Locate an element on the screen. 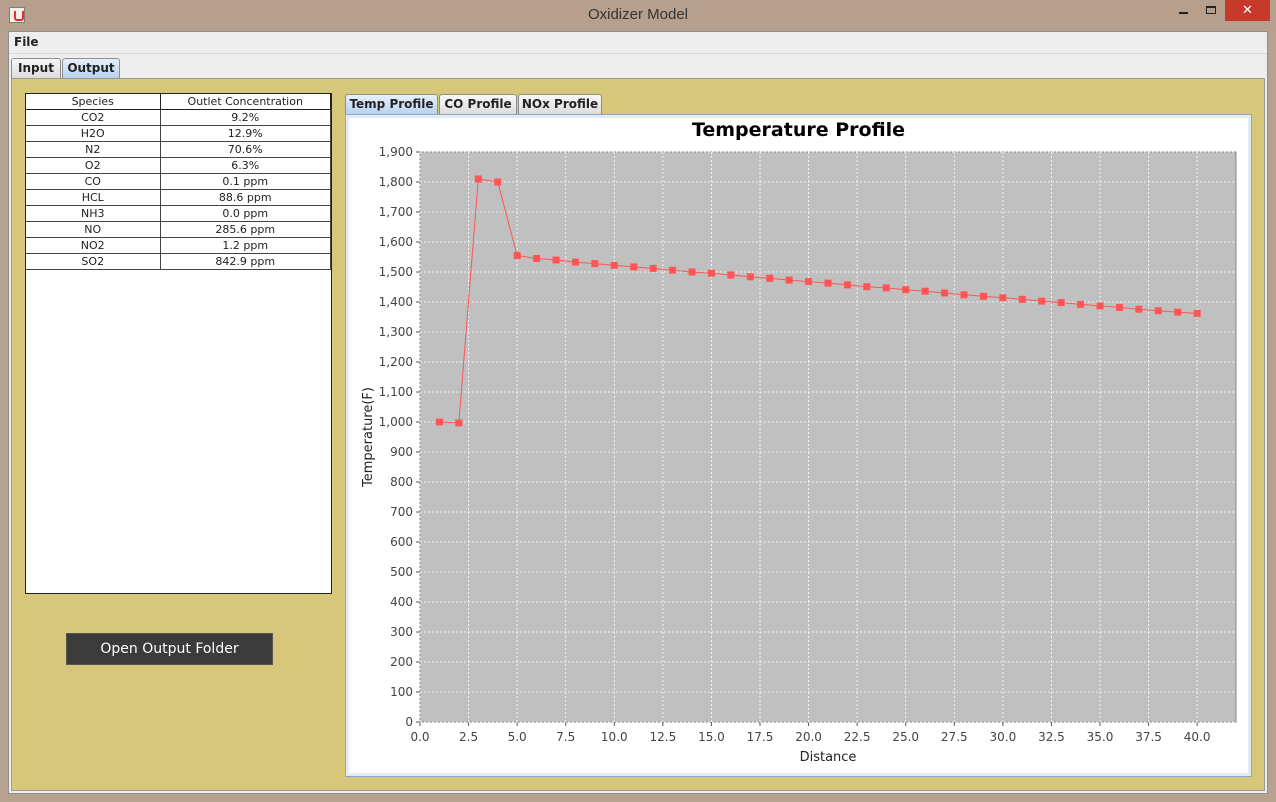 The height and width of the screenshot is (802, 1276). table-row: HCL 88.6 ppm is located at coordinates (178, 197).